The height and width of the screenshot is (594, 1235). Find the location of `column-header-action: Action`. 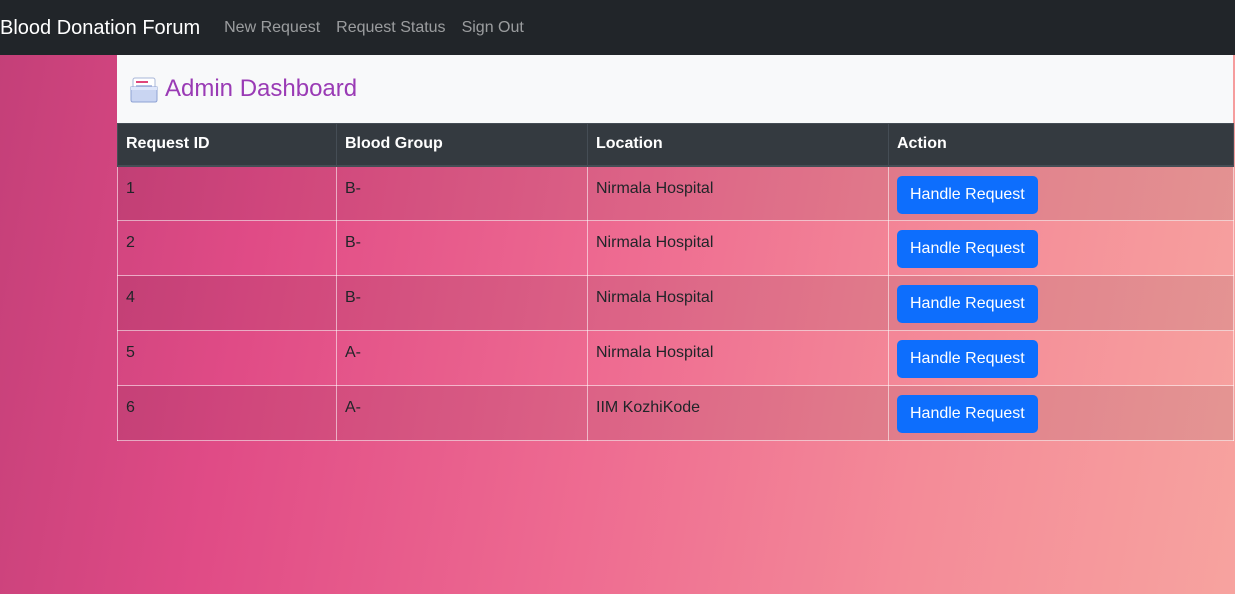

column-header-action: Action is located at coordinates (1061, 145).